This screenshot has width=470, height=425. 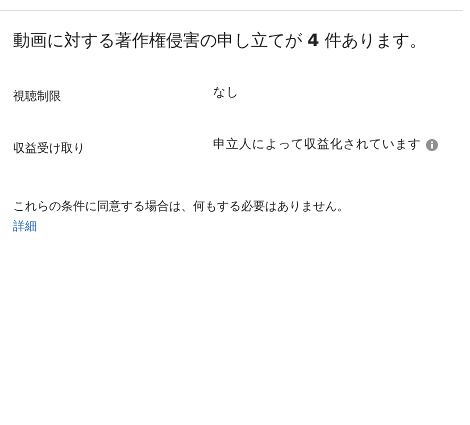 What do you see at coordinates (432, 144) in the screenshot?
I see `info-icon` at bounding box center [432, 144].